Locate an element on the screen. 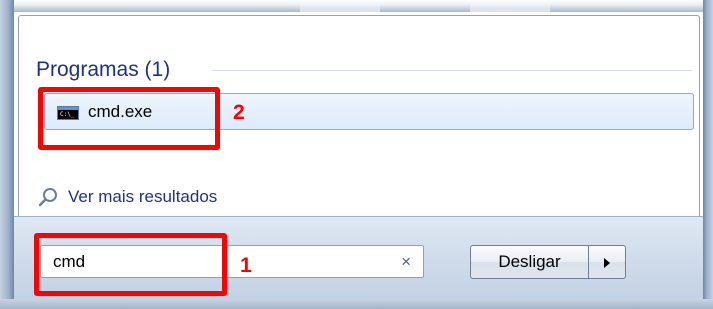 The image size is (713, 309). window-left-border is located at coordinates (7, 154).